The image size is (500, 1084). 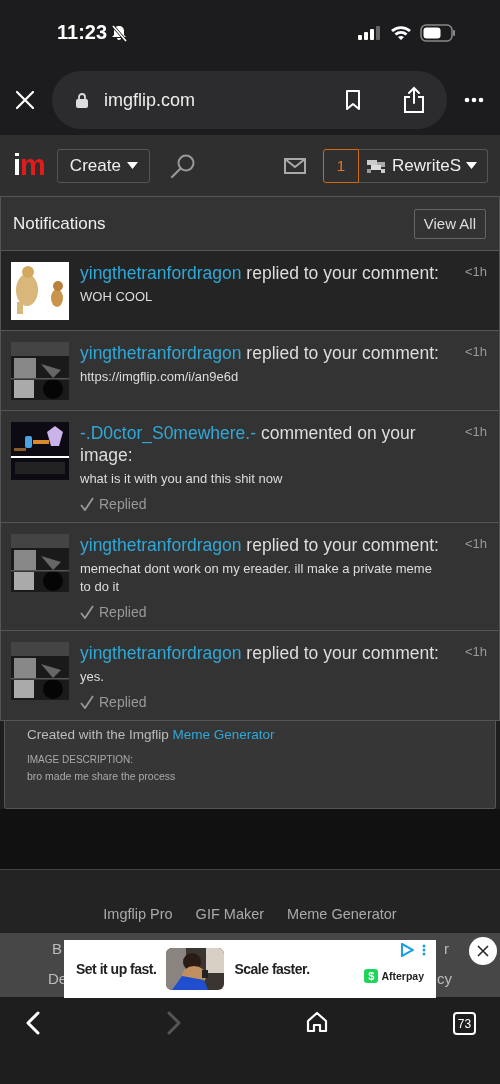 What do you see at coordinates (401, 32) in the screenshot?
I see `wifi-icon` at bounding box center [401, 32].